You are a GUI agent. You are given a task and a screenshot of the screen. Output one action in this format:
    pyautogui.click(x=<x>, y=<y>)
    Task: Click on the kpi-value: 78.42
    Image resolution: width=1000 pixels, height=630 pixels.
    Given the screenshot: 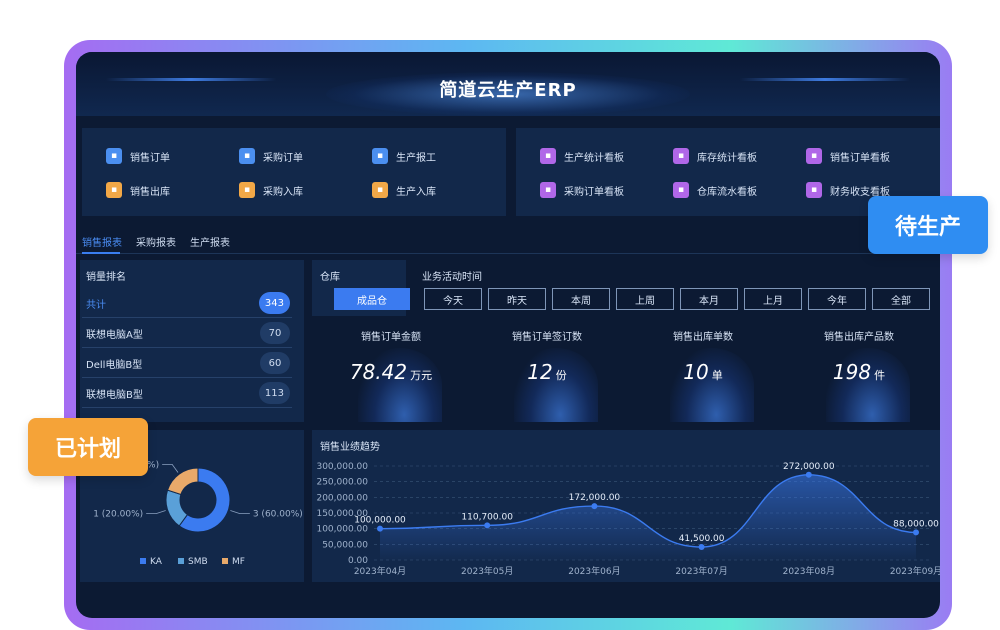 What is the action you would take?
    pyautogui.click(x=378, y=372)
    